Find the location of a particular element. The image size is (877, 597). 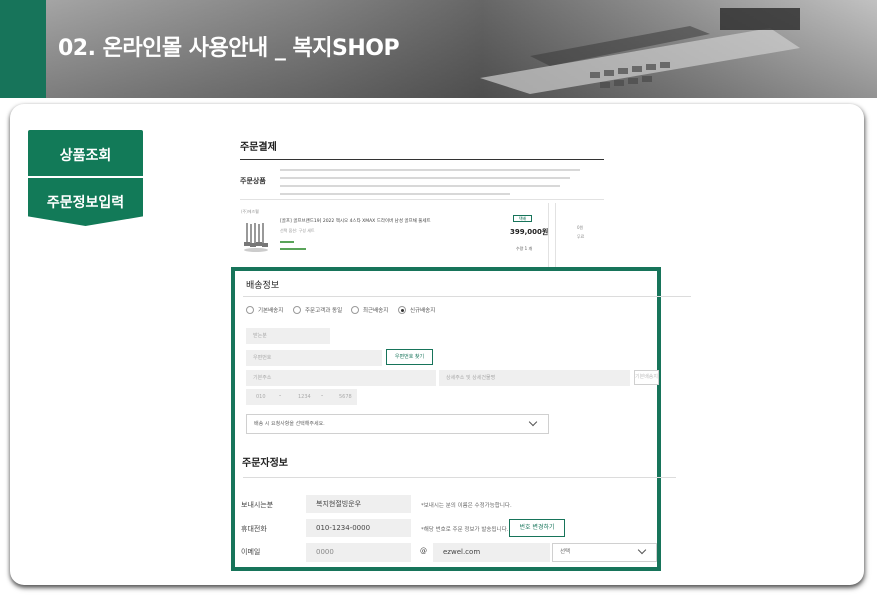

delivery-badge: 택배 is located at coordinates (522, 218).